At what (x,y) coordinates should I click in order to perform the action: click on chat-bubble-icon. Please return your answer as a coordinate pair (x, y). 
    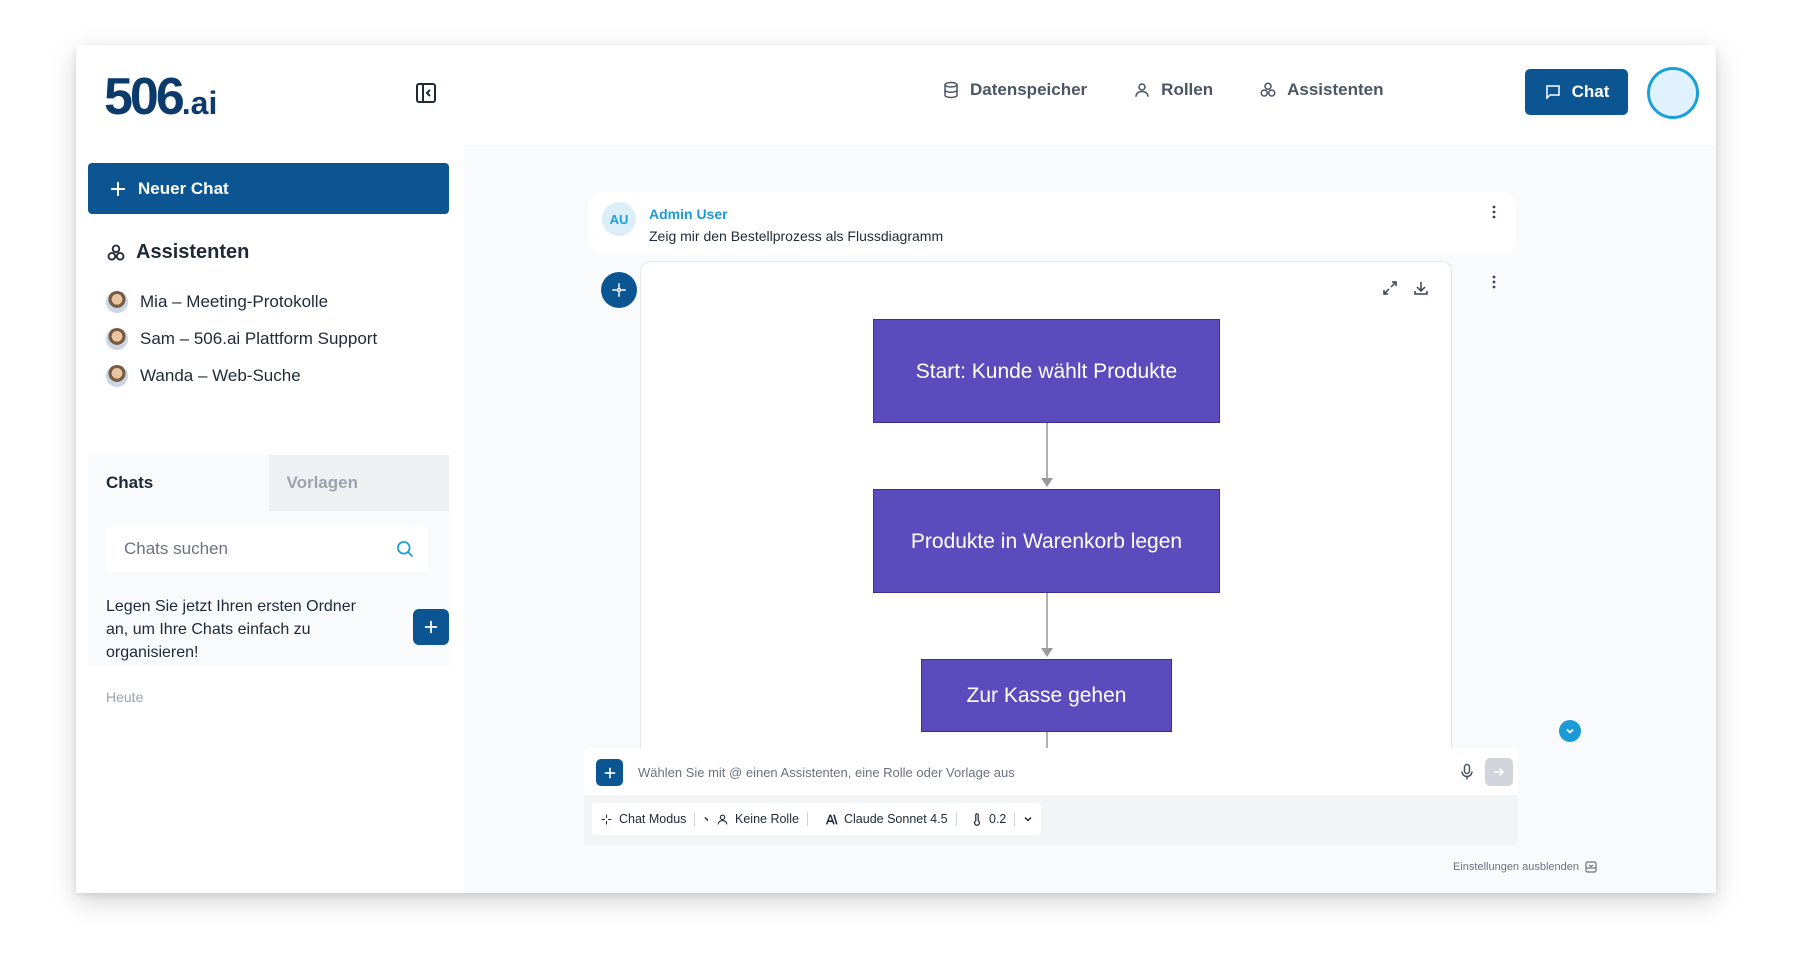
    Looking at the image, I should click on (1552, 92).